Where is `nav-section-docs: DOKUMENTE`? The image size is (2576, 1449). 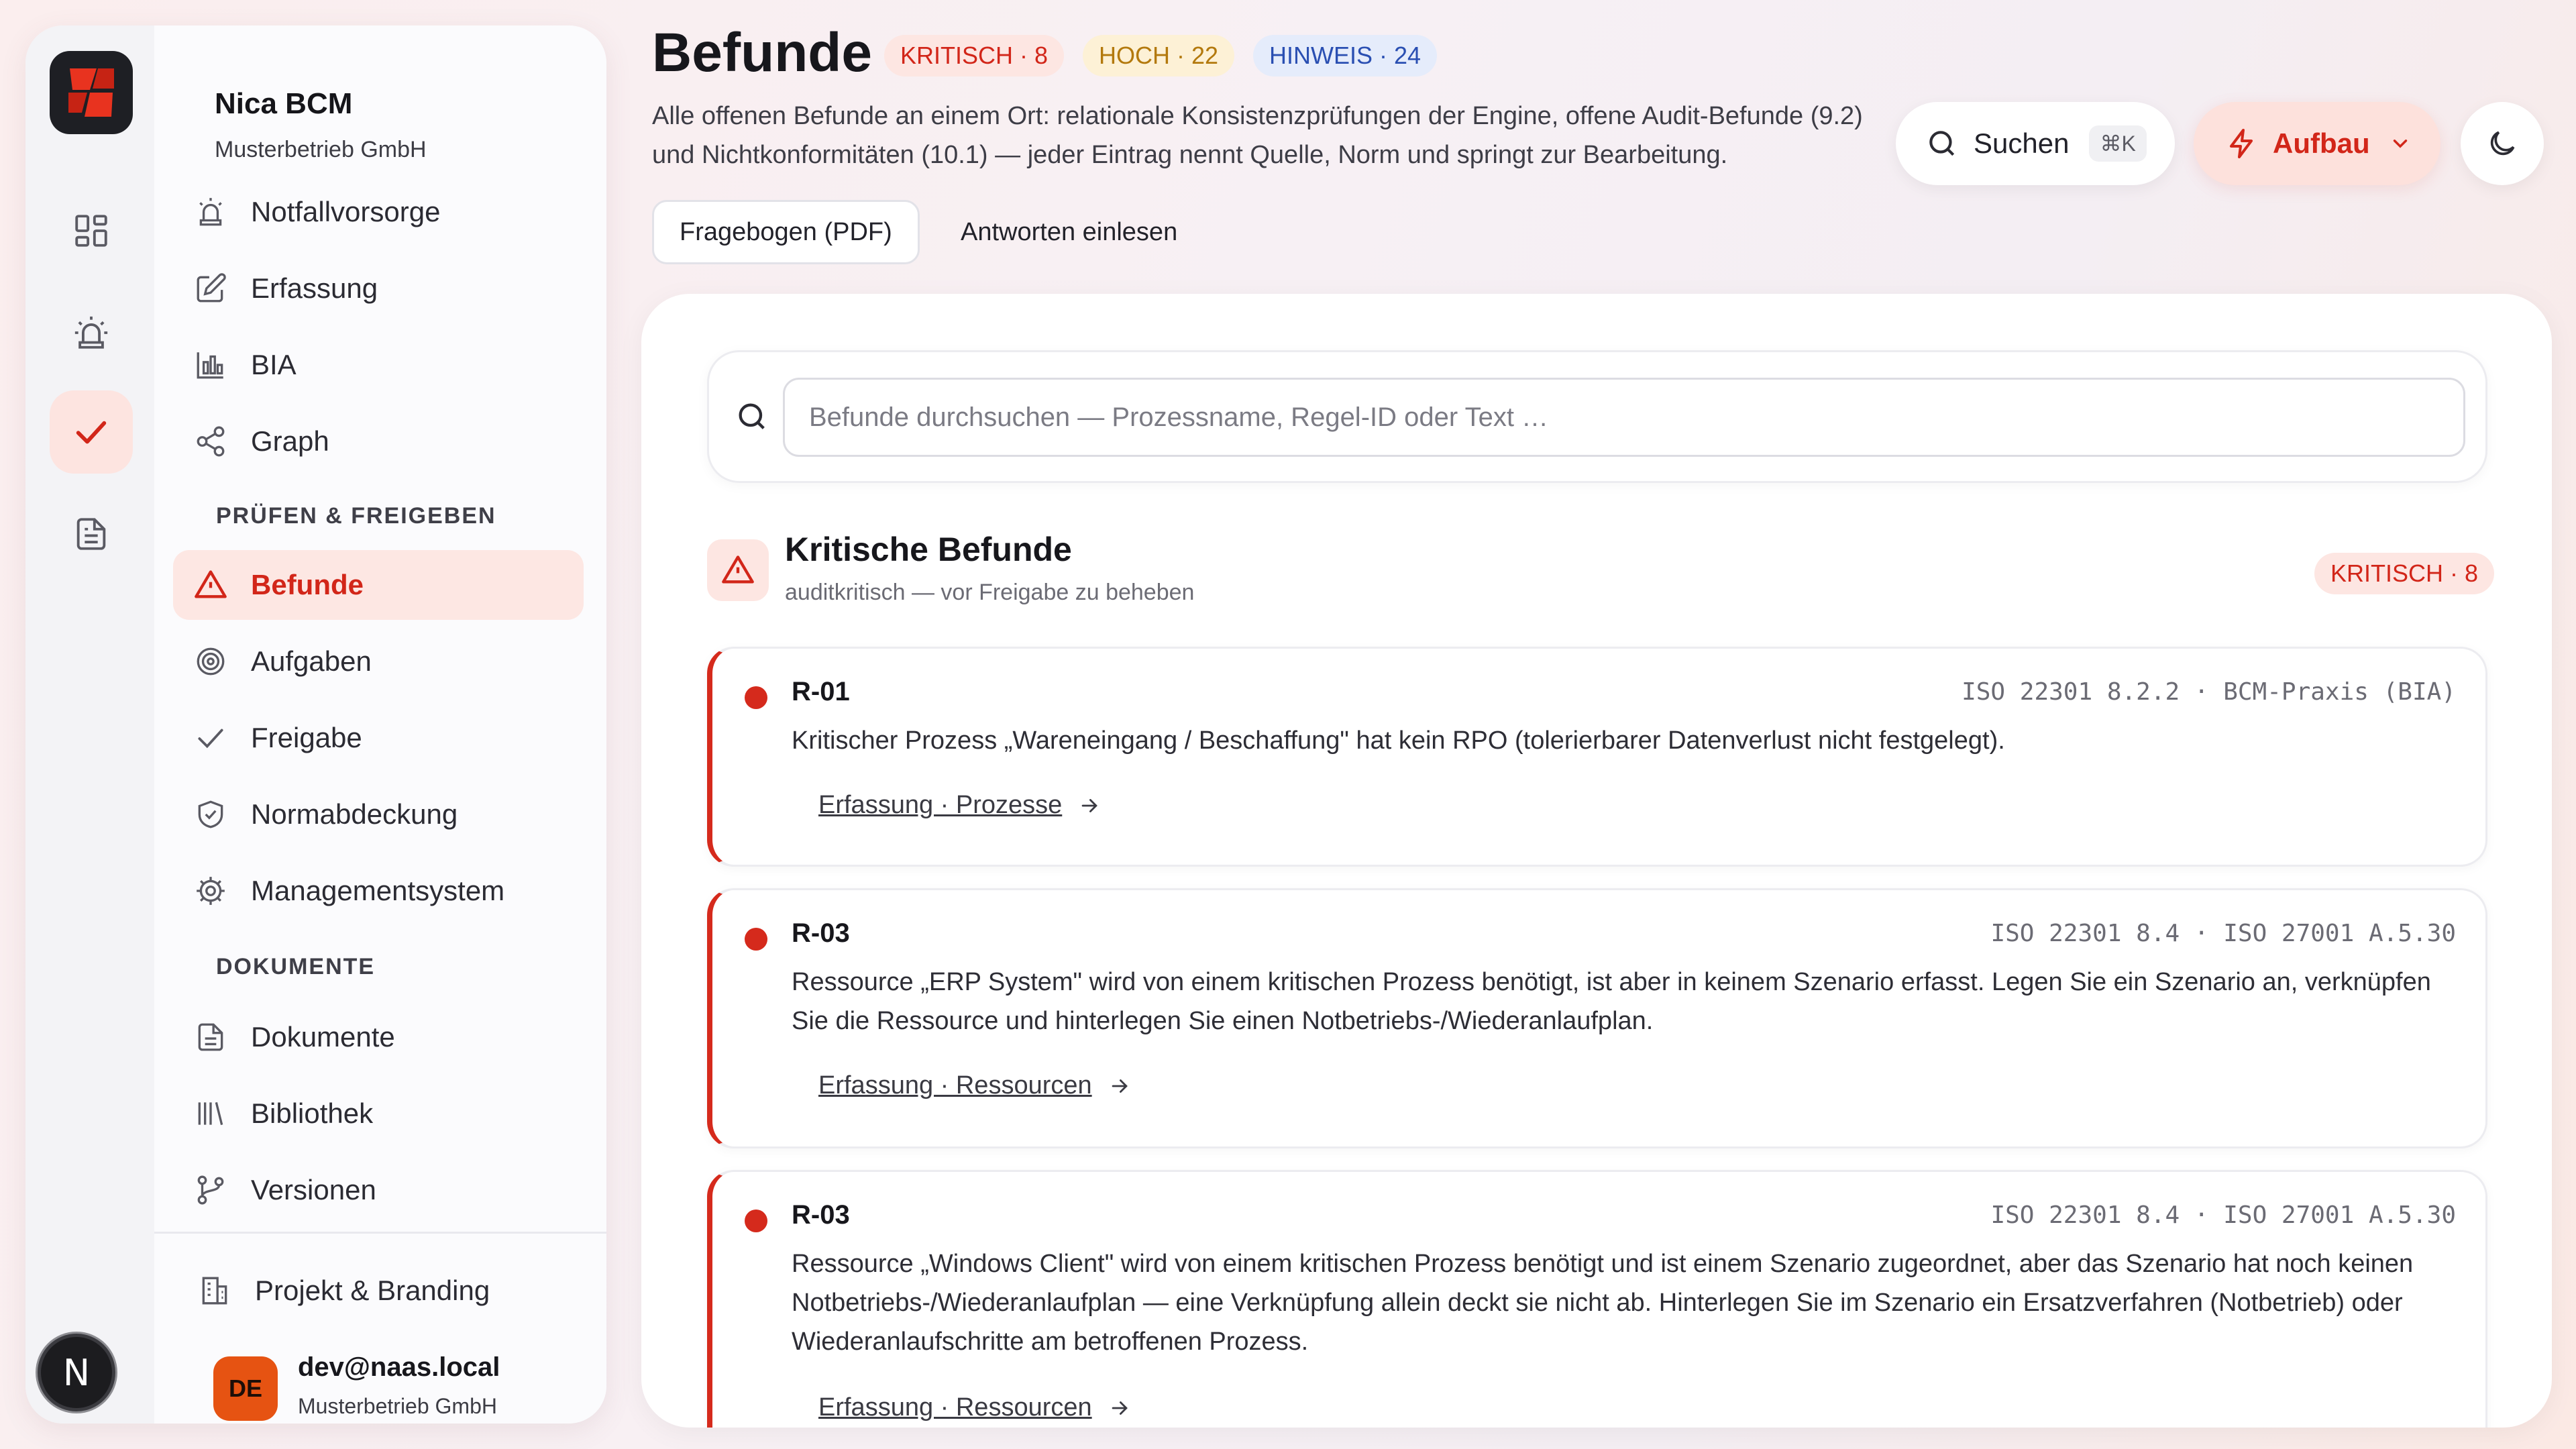 nav-section-docs: DOKUMENTE is located at coordinates (296, 966).